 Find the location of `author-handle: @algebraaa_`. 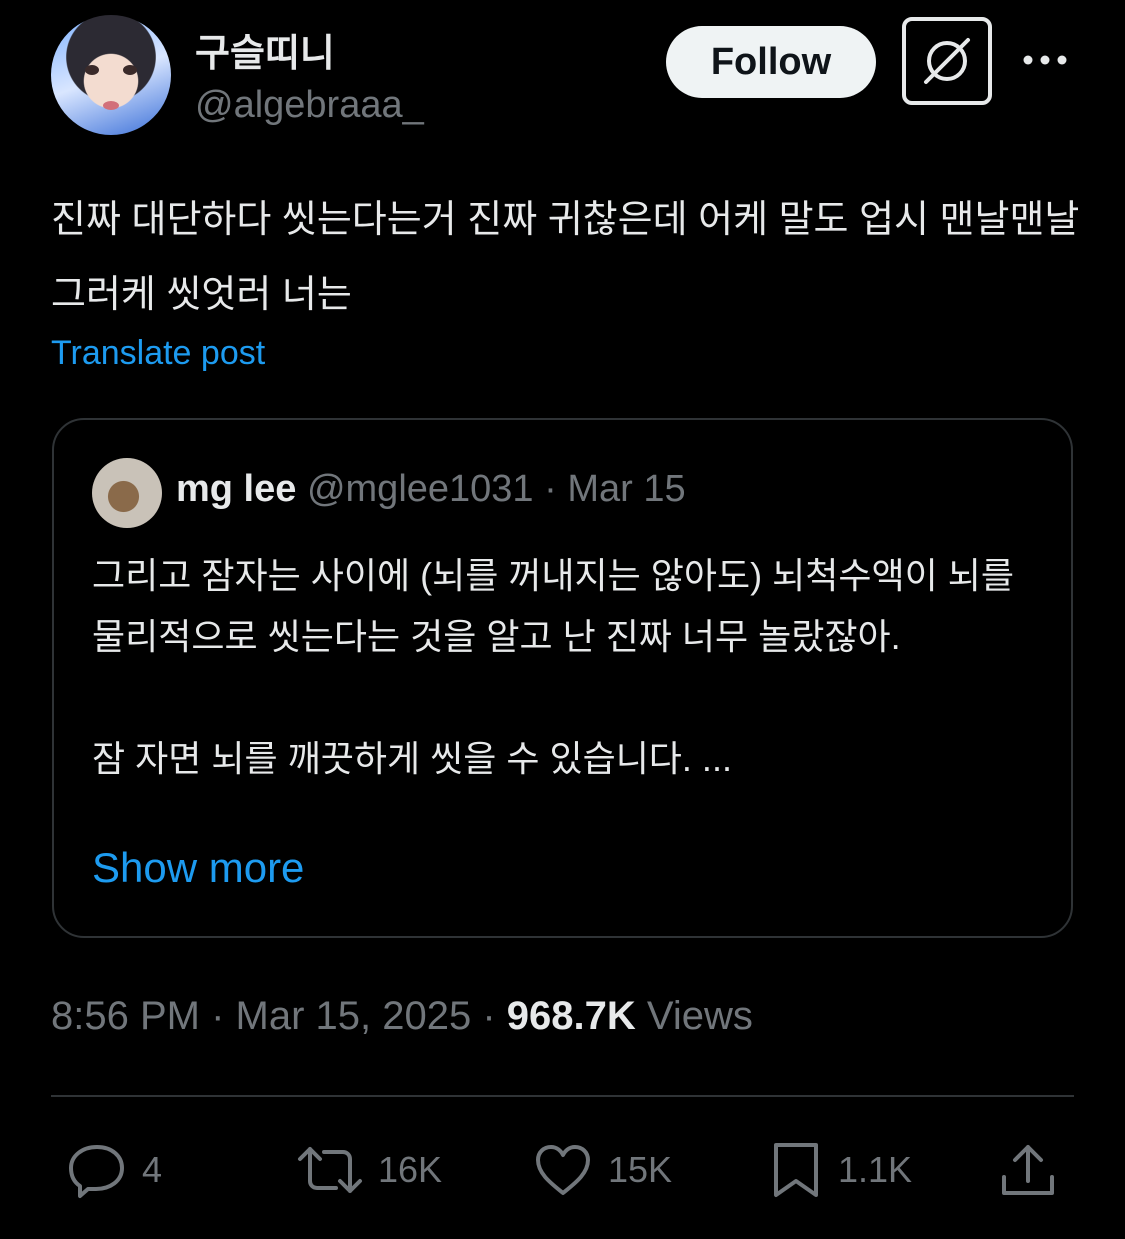

author-handle: @algebraaa_ is located at coordinates (309, 105).